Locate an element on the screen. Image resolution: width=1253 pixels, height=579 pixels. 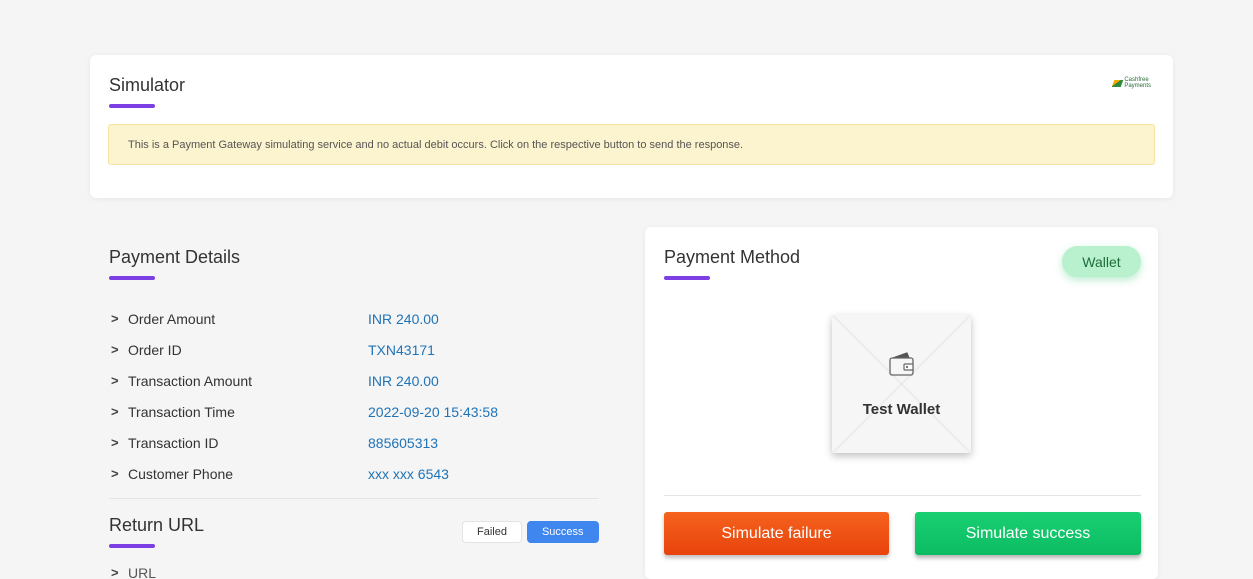
detail-label: Transaction ID is located at coordinates (173, 442).